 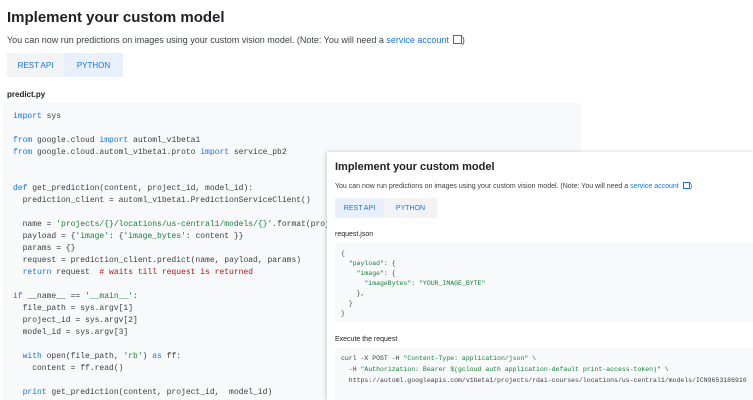 What do you see at coordinates (68, 368) in the screenshot?
I see `code-line: content = ff.read()` at bounding box center [68, 368].